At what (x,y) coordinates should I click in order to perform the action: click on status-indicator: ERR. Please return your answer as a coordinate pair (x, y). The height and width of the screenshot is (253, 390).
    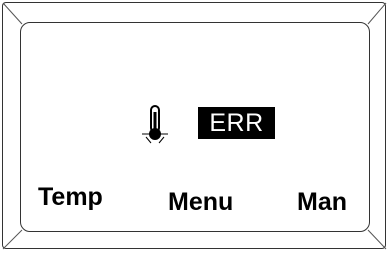
    Looking at the image, I should click on (210, 124).